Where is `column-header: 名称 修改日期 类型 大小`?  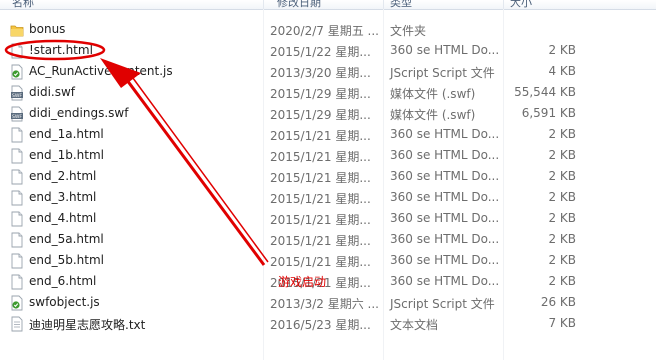 column-header: 名称 修改日期 类型 大小 is located at coordinates (328, 5).